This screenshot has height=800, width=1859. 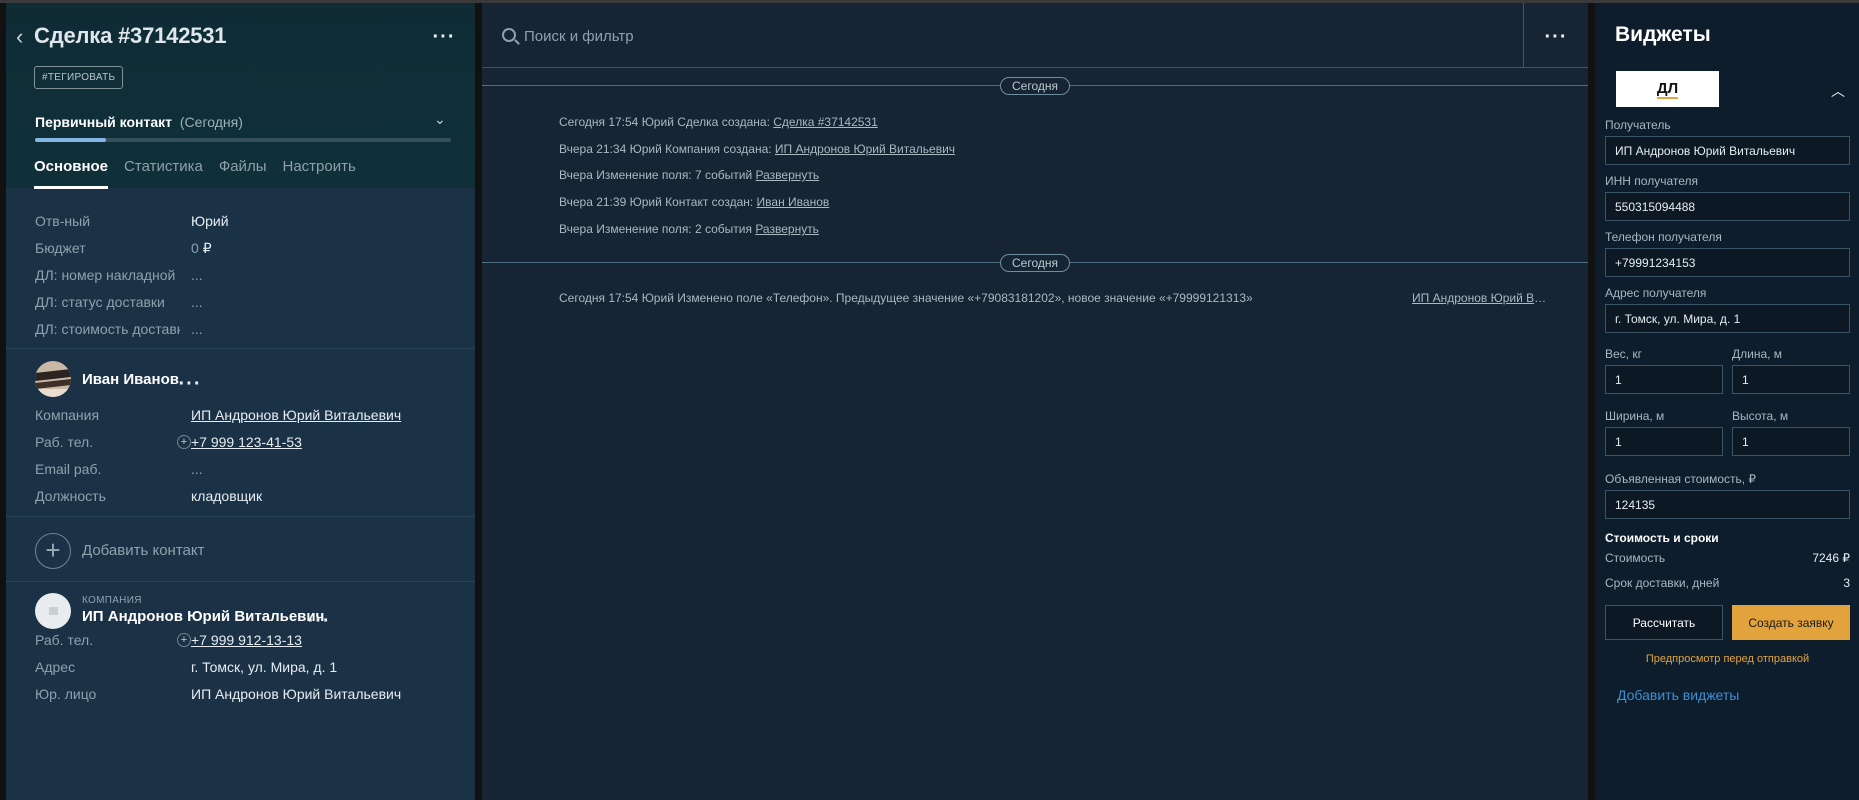 I want to click on field-value: +7 999 123-41-53, so click(x=246, y=442).